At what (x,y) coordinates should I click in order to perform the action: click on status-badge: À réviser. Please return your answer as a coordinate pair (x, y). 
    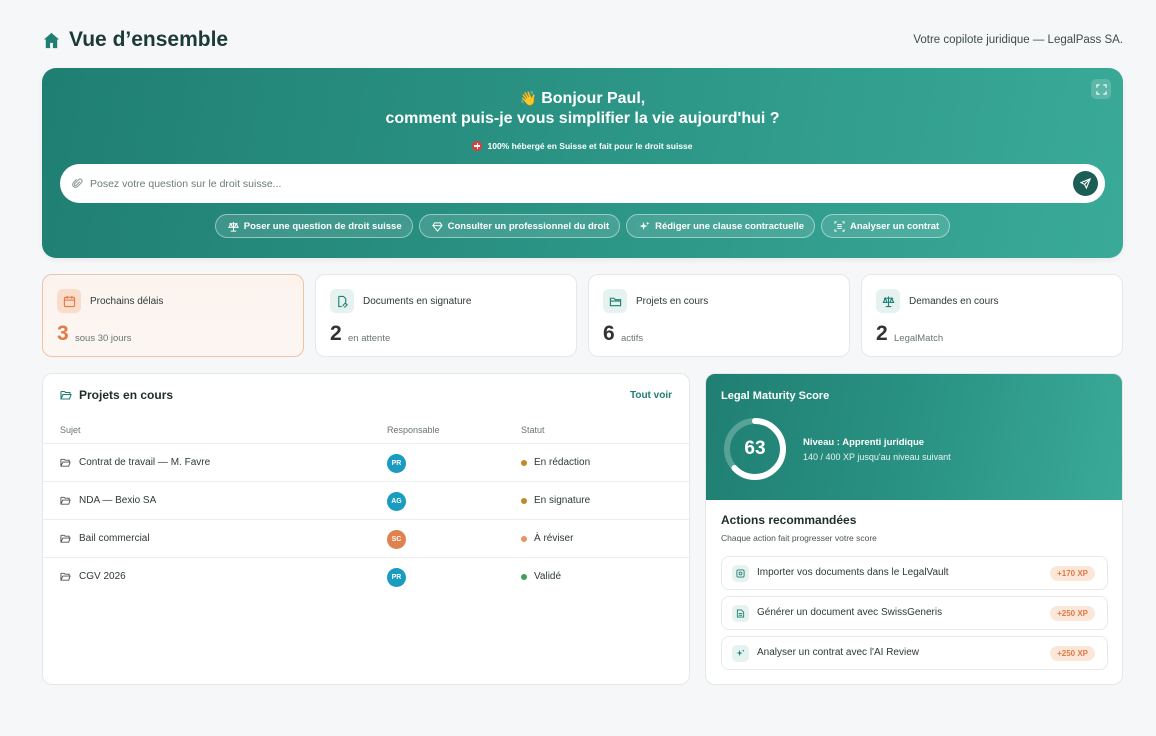
    Looking at the image, I should click on (547, 538).